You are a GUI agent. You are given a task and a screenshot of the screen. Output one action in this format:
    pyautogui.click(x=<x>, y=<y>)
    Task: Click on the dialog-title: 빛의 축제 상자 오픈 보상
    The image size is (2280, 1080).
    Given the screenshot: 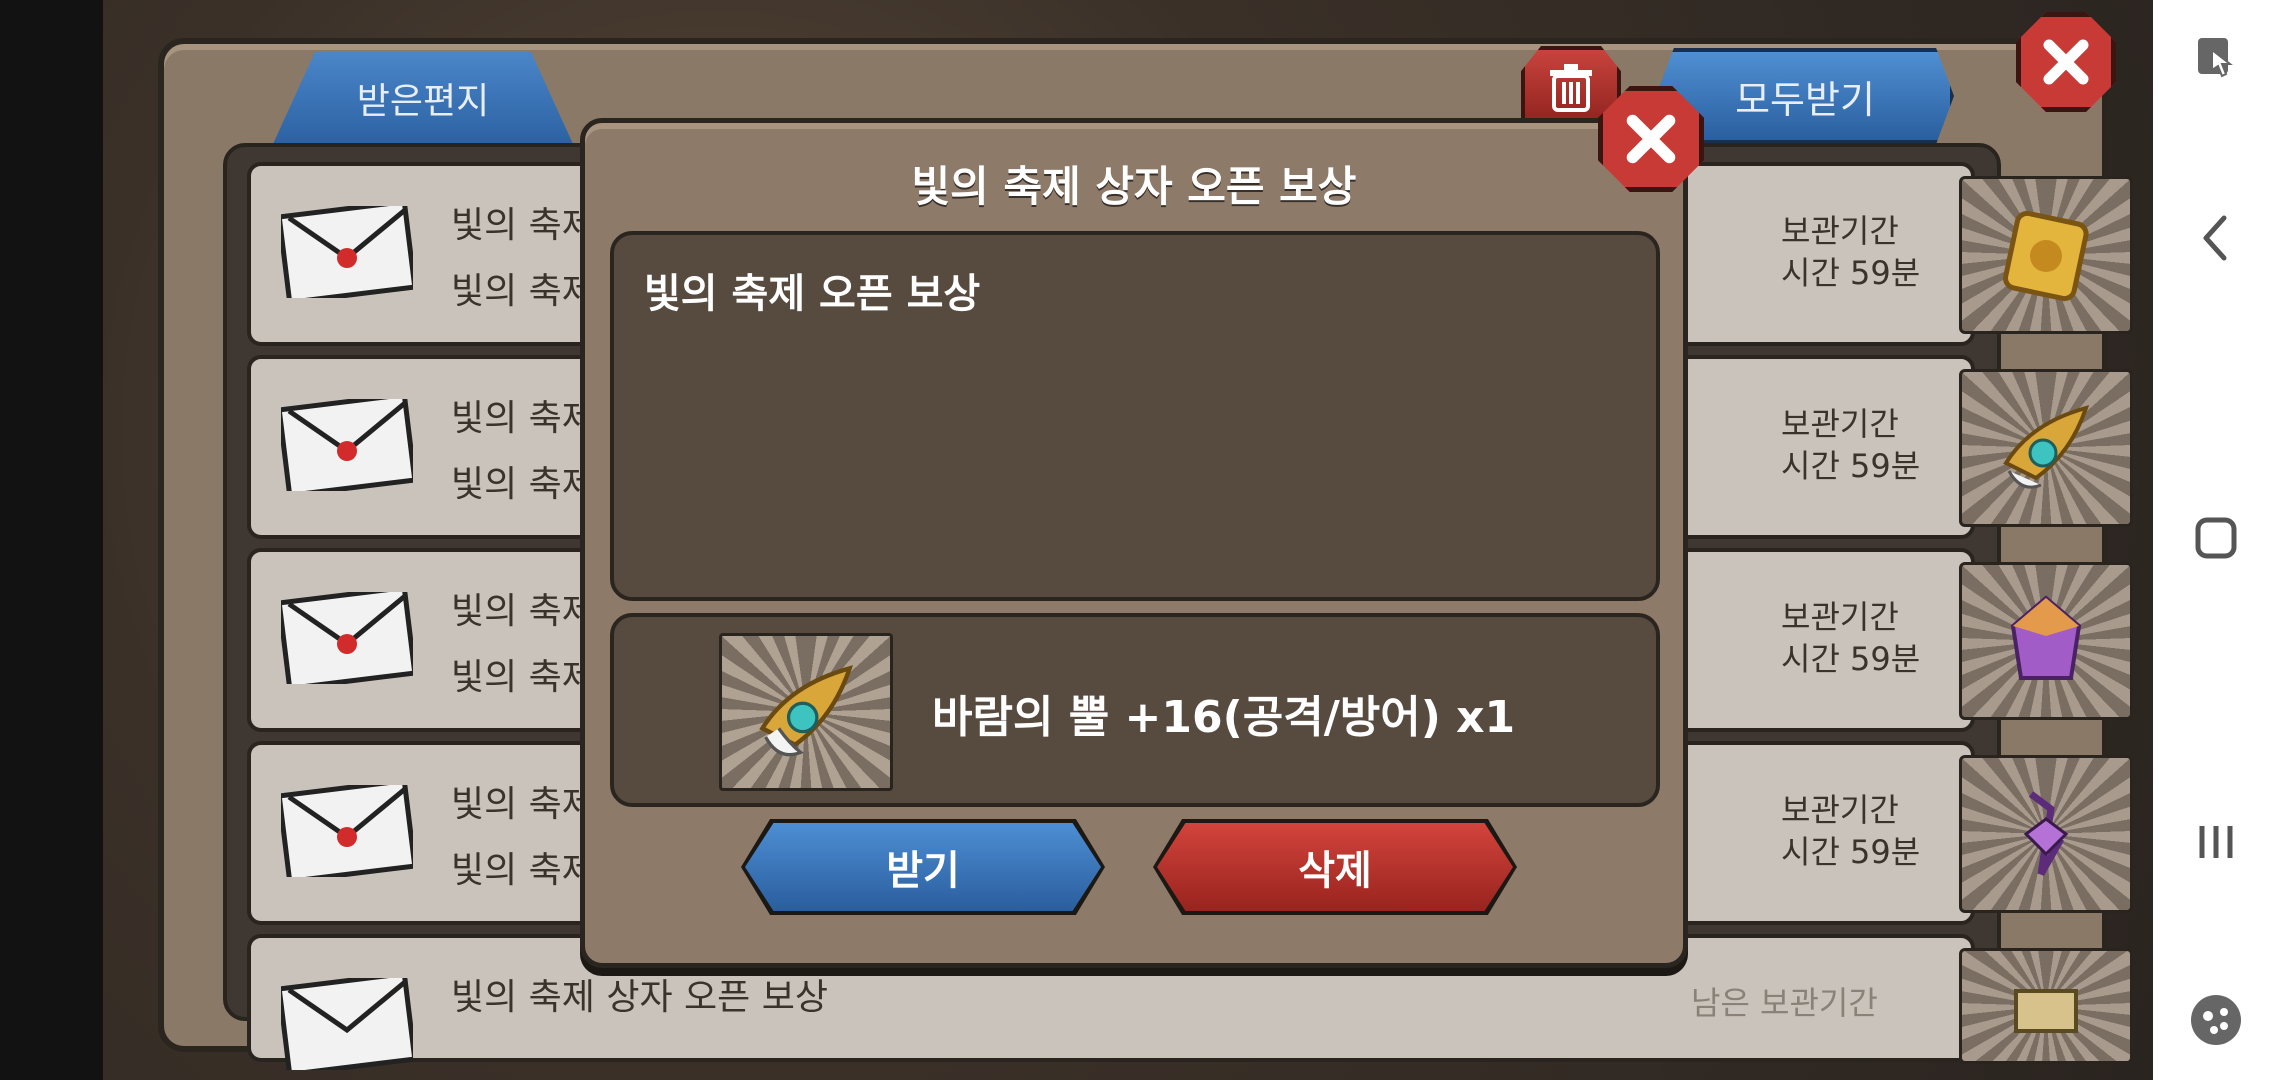 What is the action you would take?
    pyautogui.click(x=1134, y=186)
    